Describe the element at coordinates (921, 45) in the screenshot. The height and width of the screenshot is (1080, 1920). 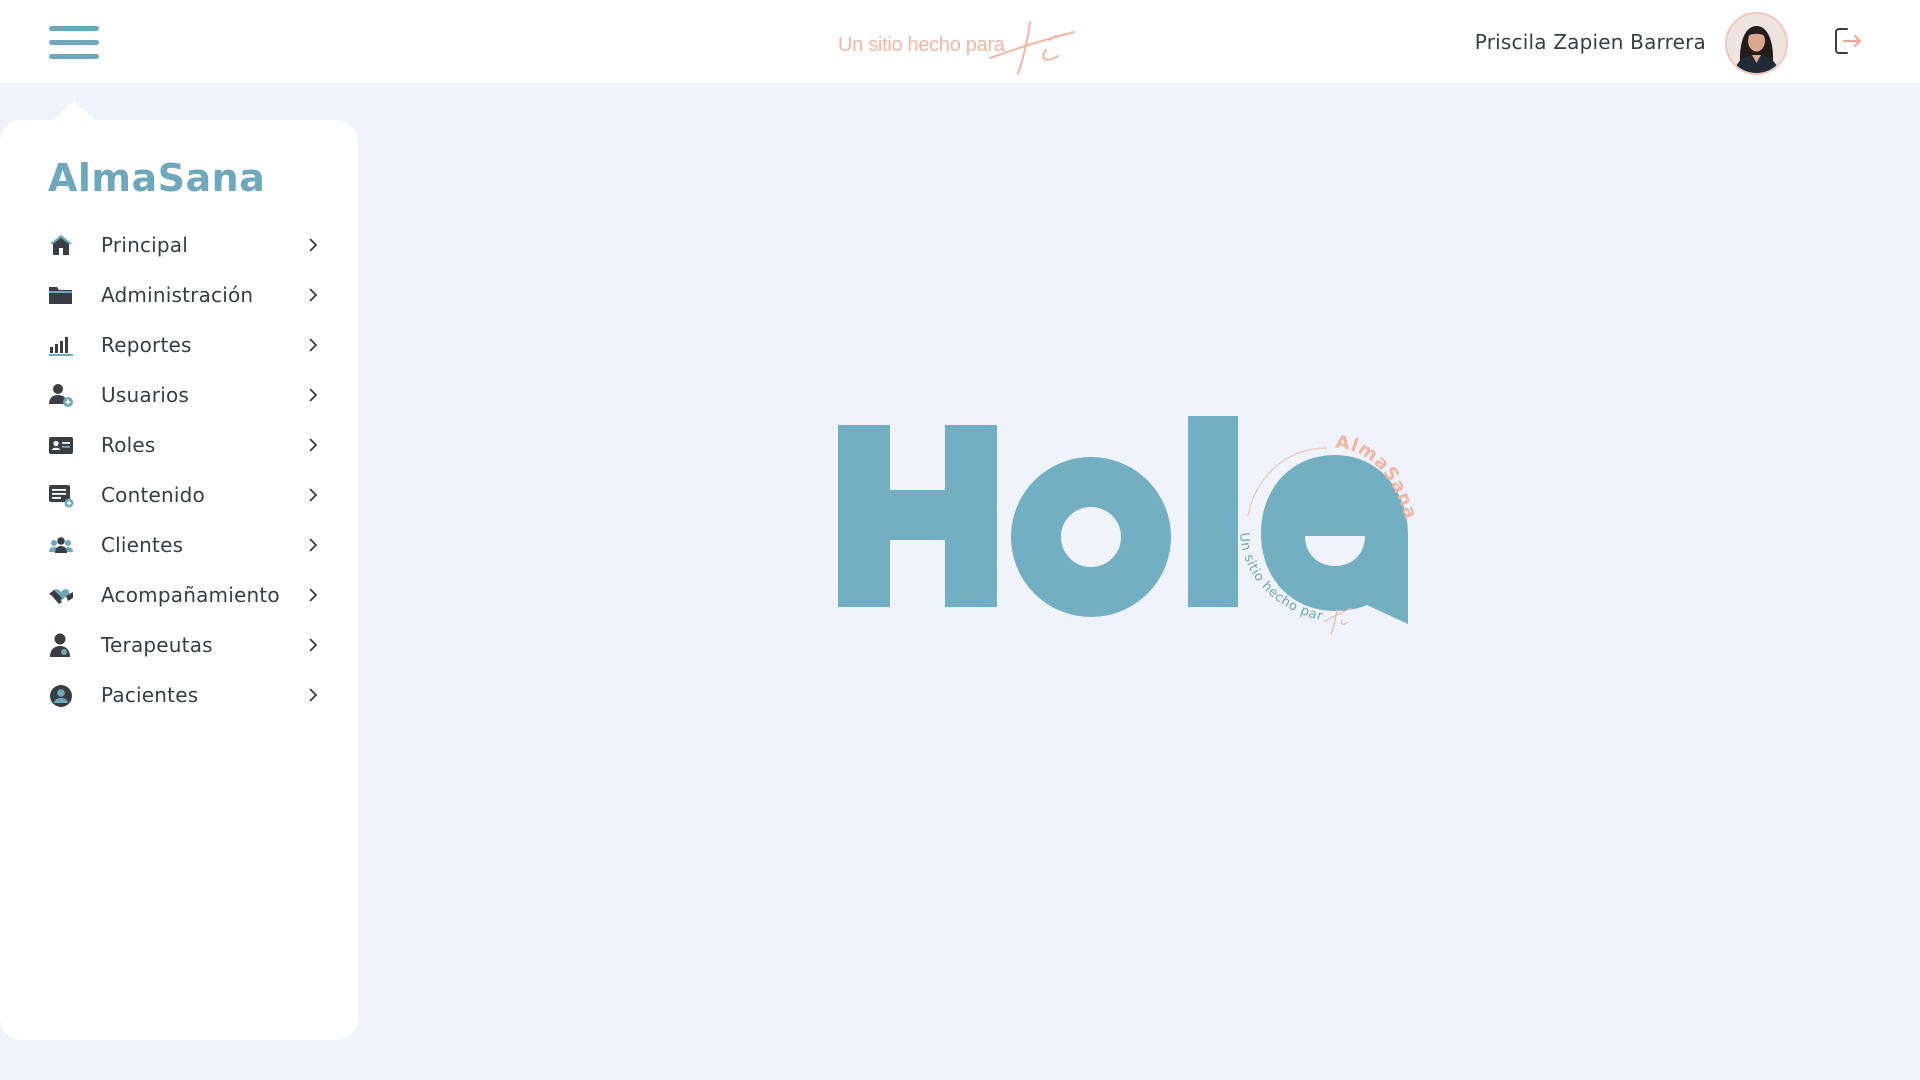
I see `slogan-text: Un sitio hecho para` at that location.